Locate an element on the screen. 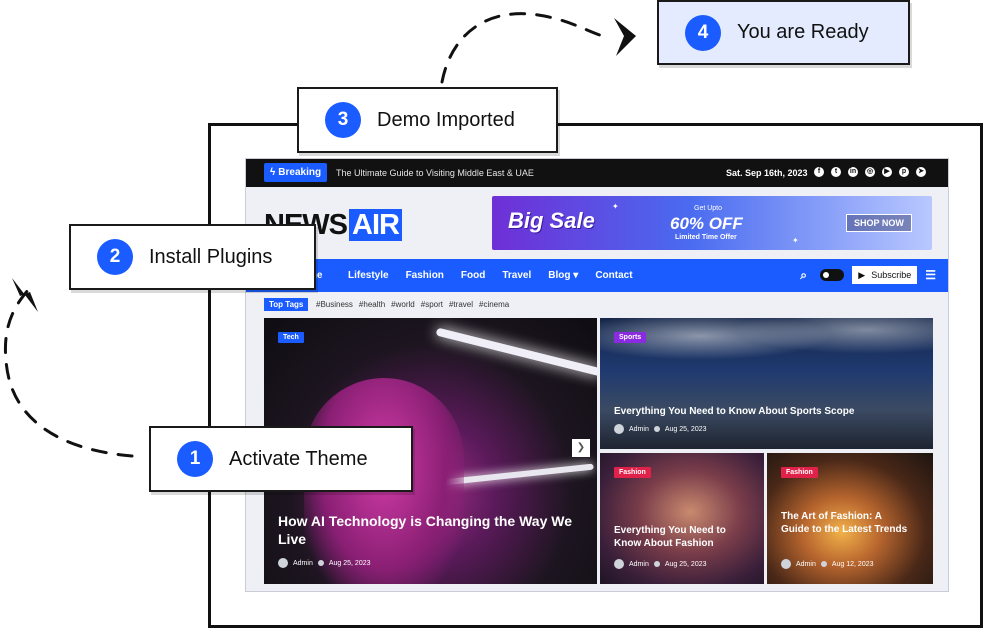 The image size is (987, 632). step-number: 3 is located at coordinates (343, 120).